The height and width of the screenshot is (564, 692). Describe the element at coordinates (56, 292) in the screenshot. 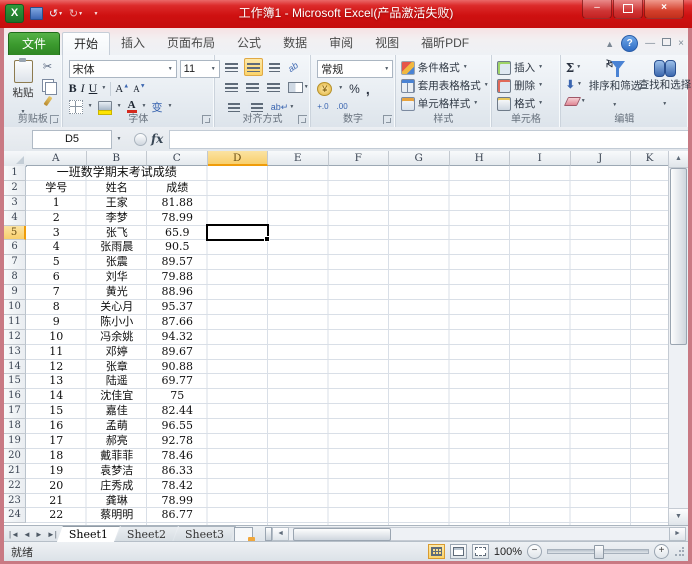

I see `cell-A9: 7` at that location.